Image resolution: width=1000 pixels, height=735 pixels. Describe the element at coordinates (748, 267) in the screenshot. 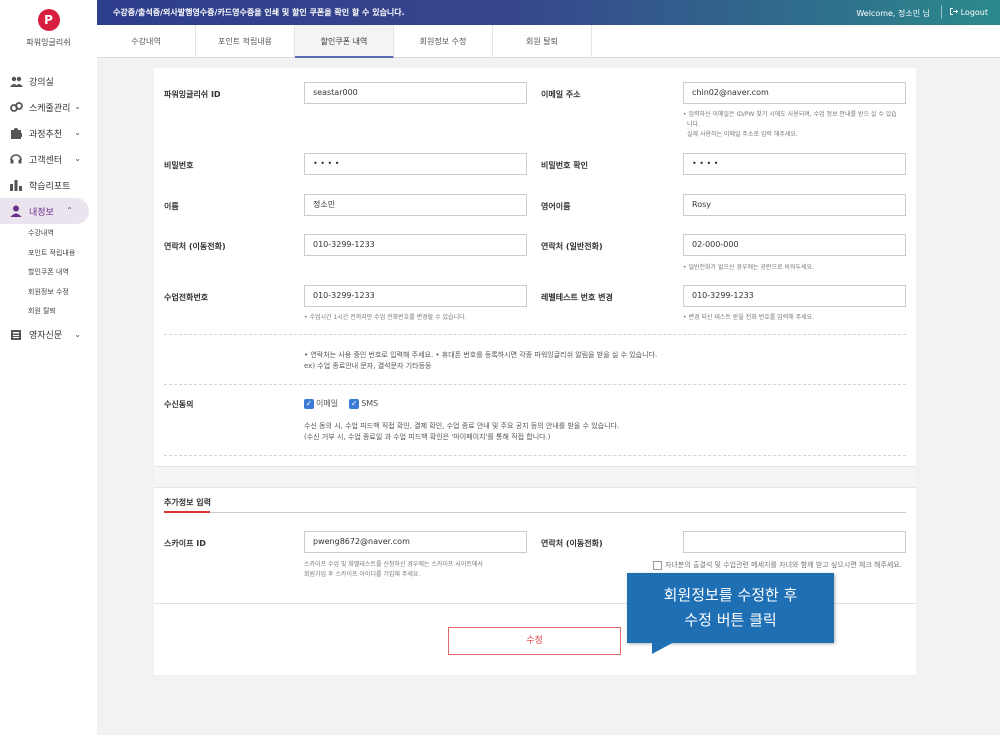

I see `phone-hint: • 일반전화가 없으신 경우에는 공란으로 비워두세요.` at that location.